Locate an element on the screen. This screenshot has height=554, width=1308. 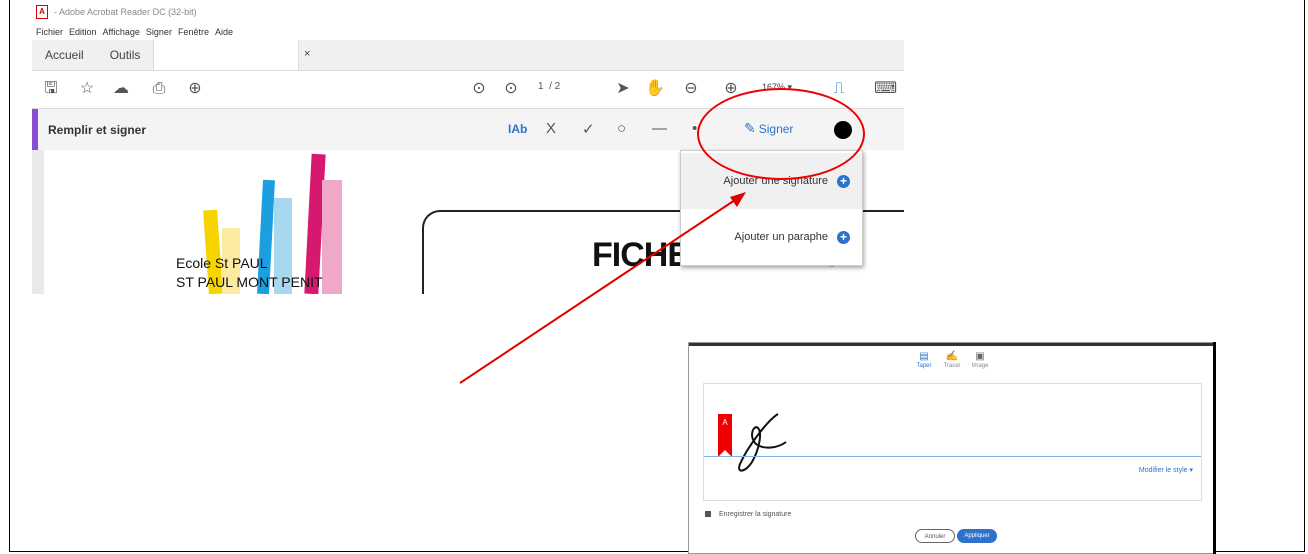
tab-image: ▣ Image is located at coordinates (980, 360).